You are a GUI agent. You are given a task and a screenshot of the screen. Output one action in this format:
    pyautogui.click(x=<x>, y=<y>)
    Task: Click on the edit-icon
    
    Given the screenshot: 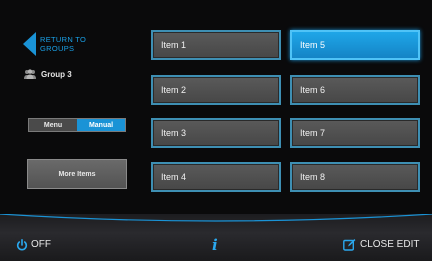 What is the action you would take?
    pyautogui.click(x=349, y=244)
    